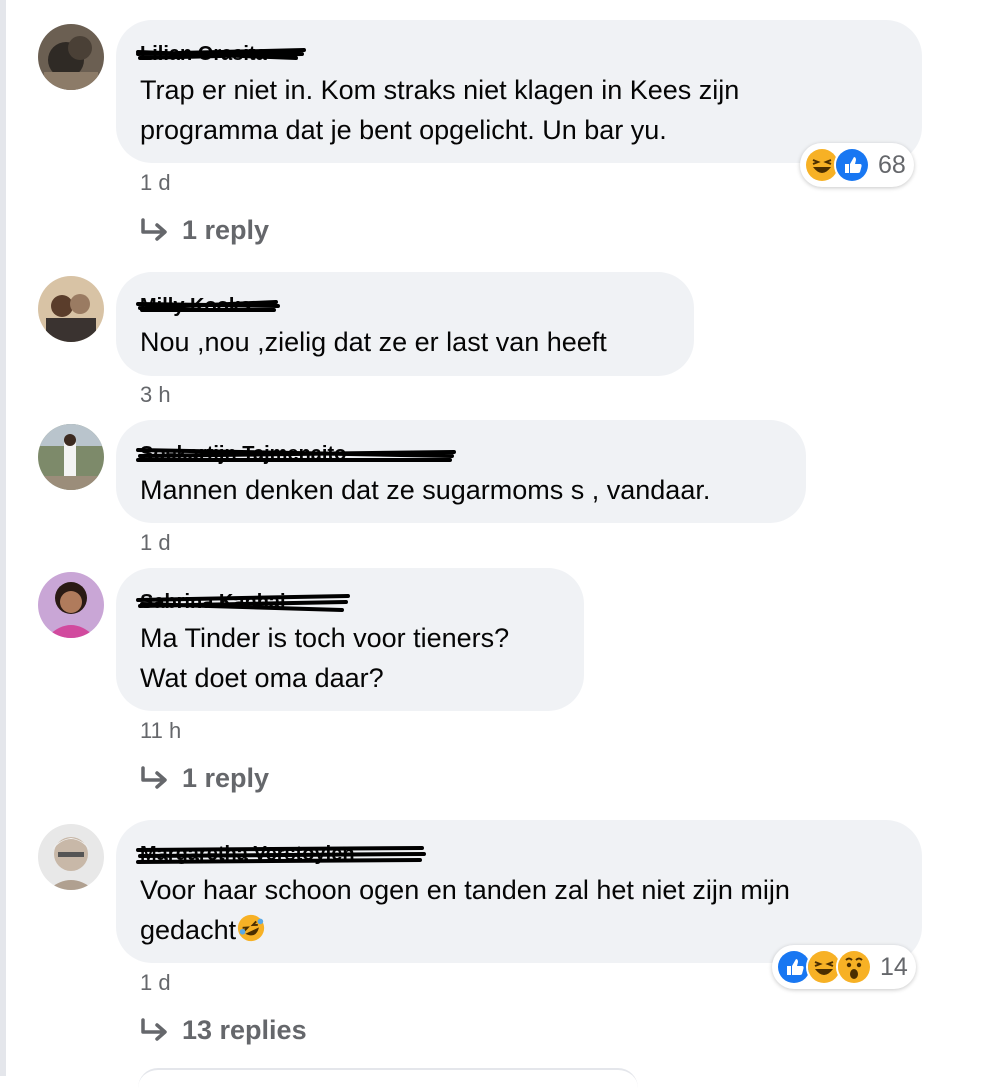  Describe the element at coordinates (403, 304) in the screenshot. I see `comment-author: Milly Kooks` at that location.